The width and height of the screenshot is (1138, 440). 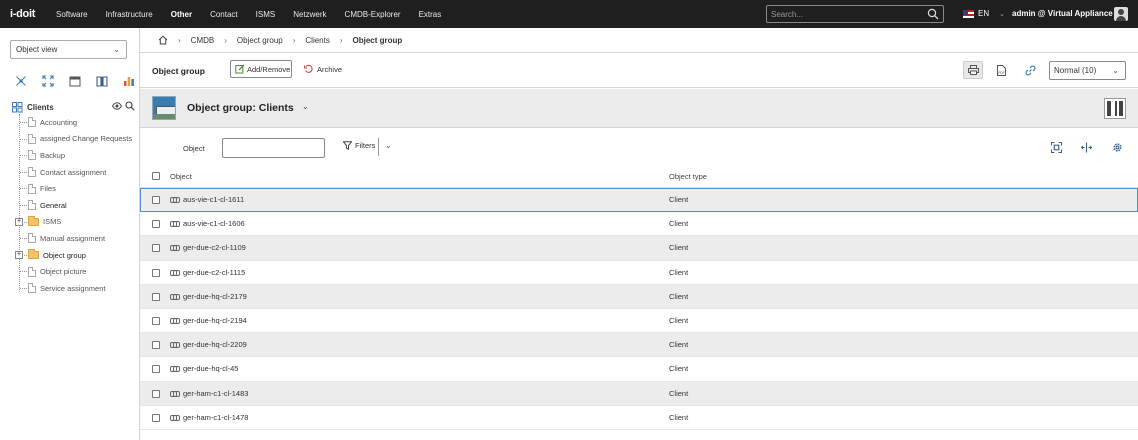 I want to click on table-row: ger-due-c2-cl-1115 Client, so click(x=639, y=273).